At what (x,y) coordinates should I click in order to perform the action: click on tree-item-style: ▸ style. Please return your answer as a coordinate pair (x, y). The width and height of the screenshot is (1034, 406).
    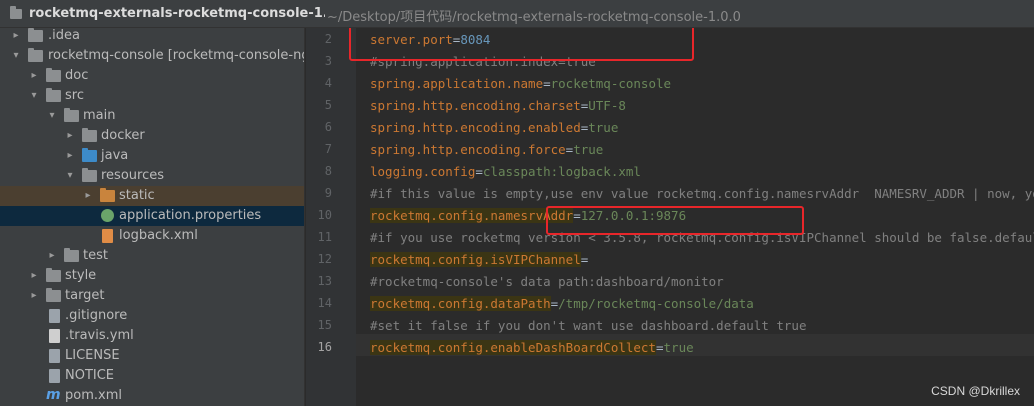
    Looking at the image, I should click on (152, 276).